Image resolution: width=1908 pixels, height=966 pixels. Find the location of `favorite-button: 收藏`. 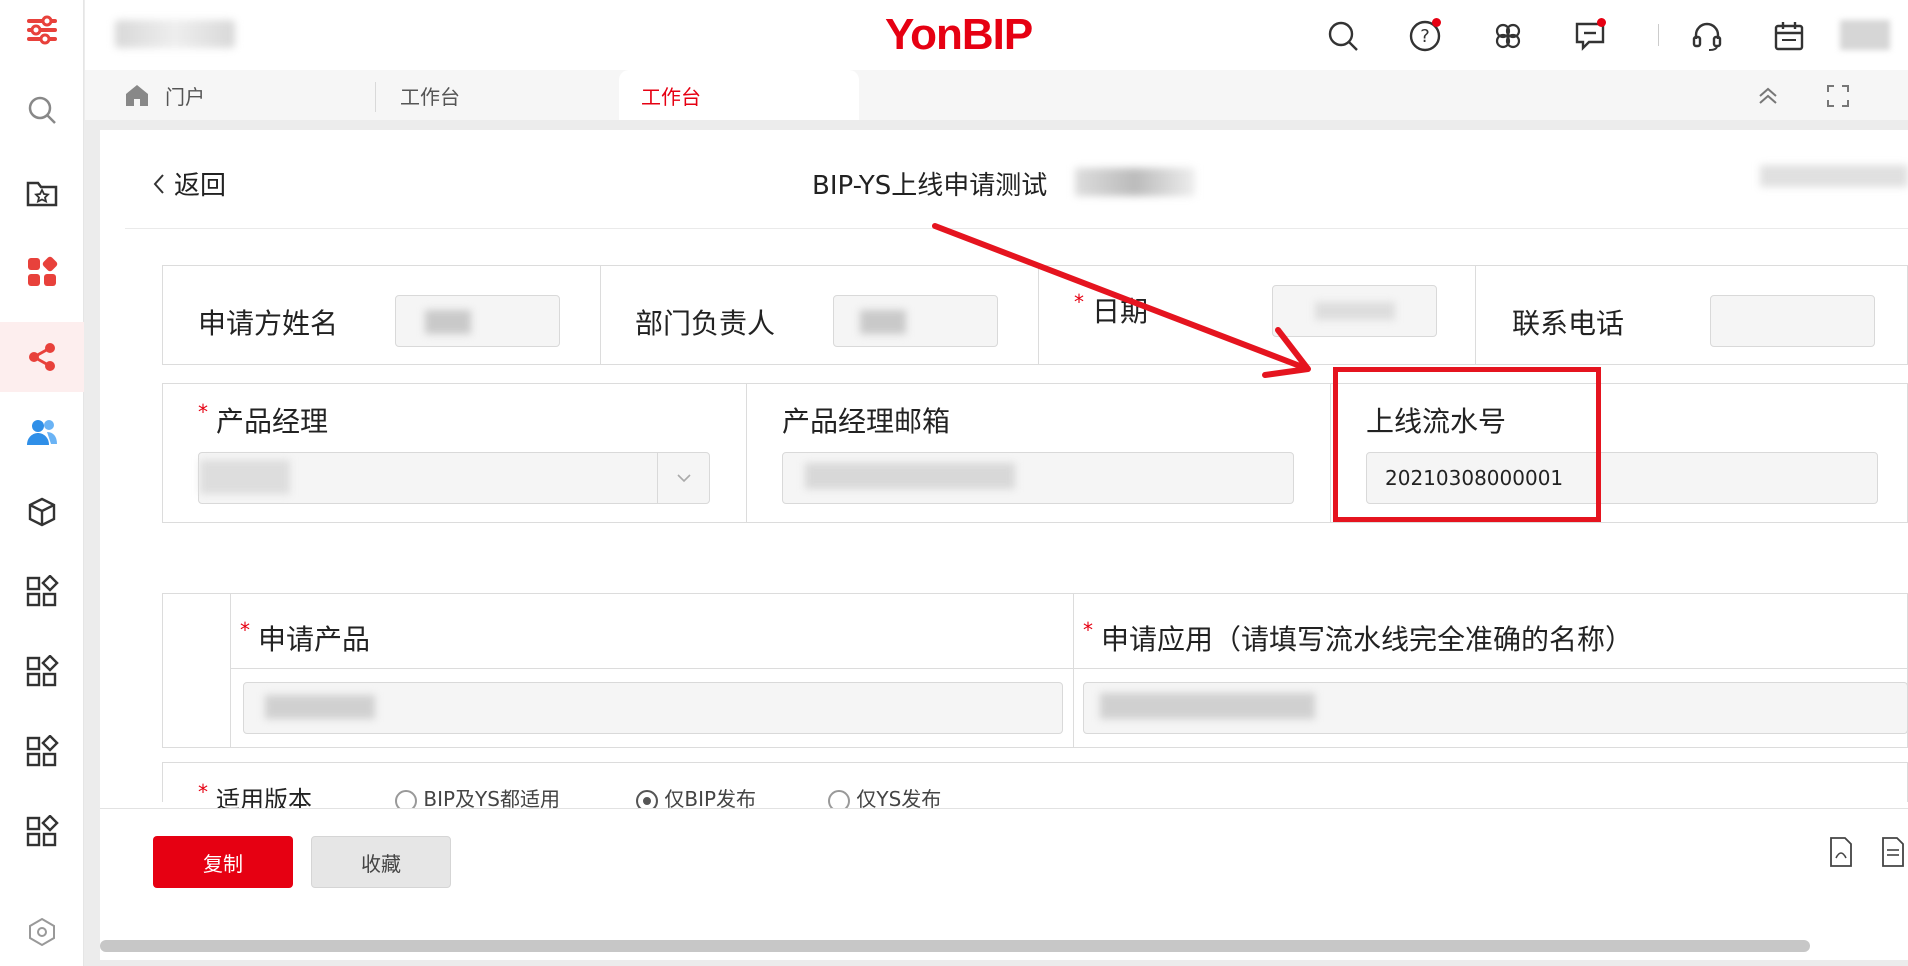

favorite-button: 收藏 is located at coordinates (381, 862).